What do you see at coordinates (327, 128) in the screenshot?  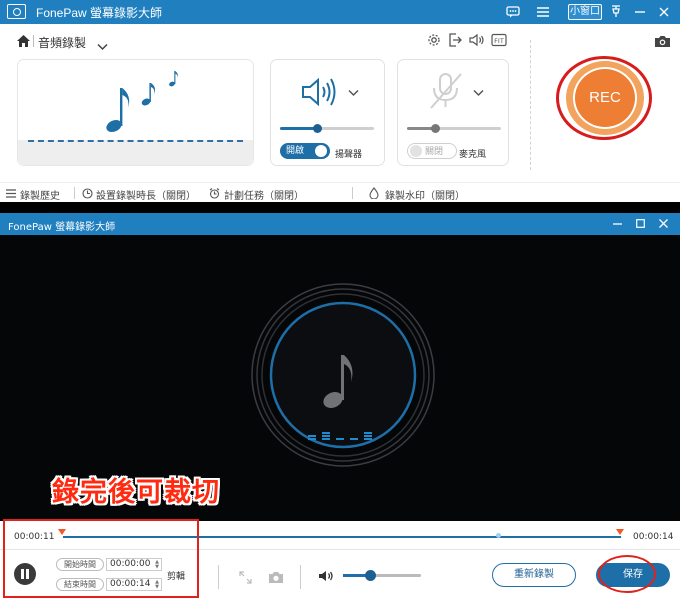 I see `system-volume-slider` at bounding box center [327, 128].